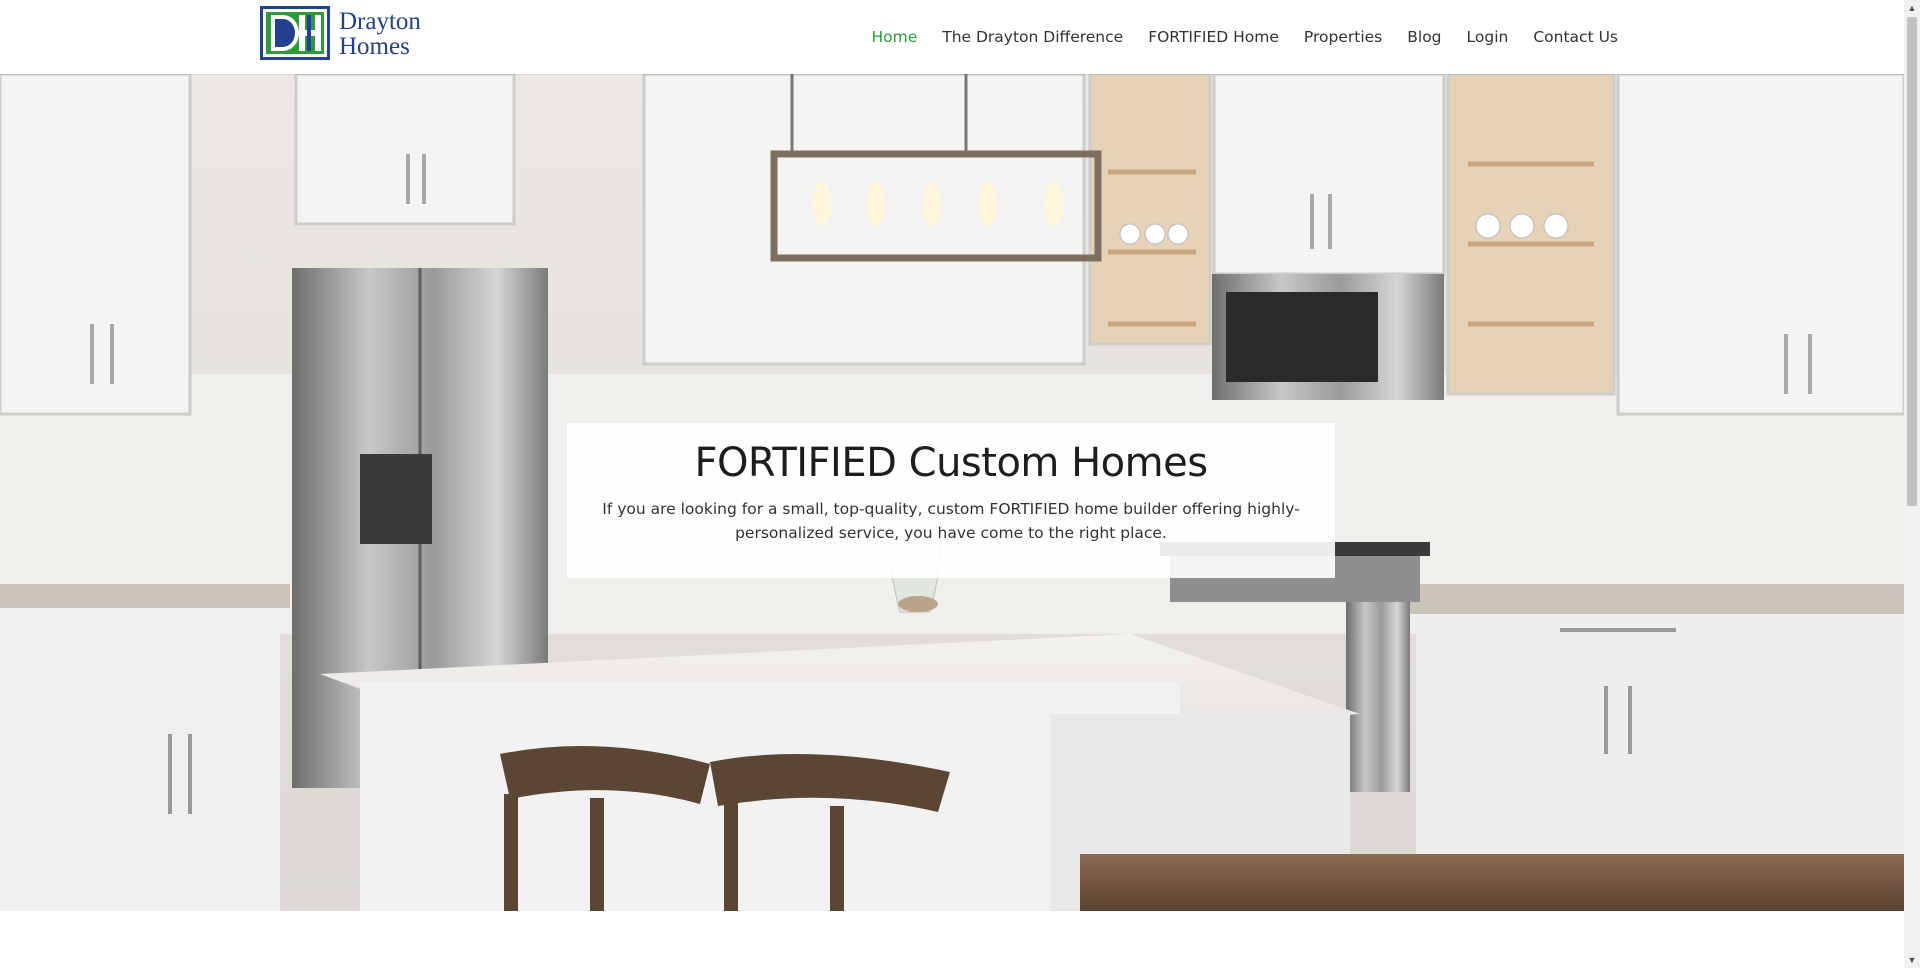 The height and width of the screenshot is (968, 1920). What do you see at coordinates (374, 46) in the screenshot?
I see `logo-line-2: Homes` at bounding box center [374, 46].